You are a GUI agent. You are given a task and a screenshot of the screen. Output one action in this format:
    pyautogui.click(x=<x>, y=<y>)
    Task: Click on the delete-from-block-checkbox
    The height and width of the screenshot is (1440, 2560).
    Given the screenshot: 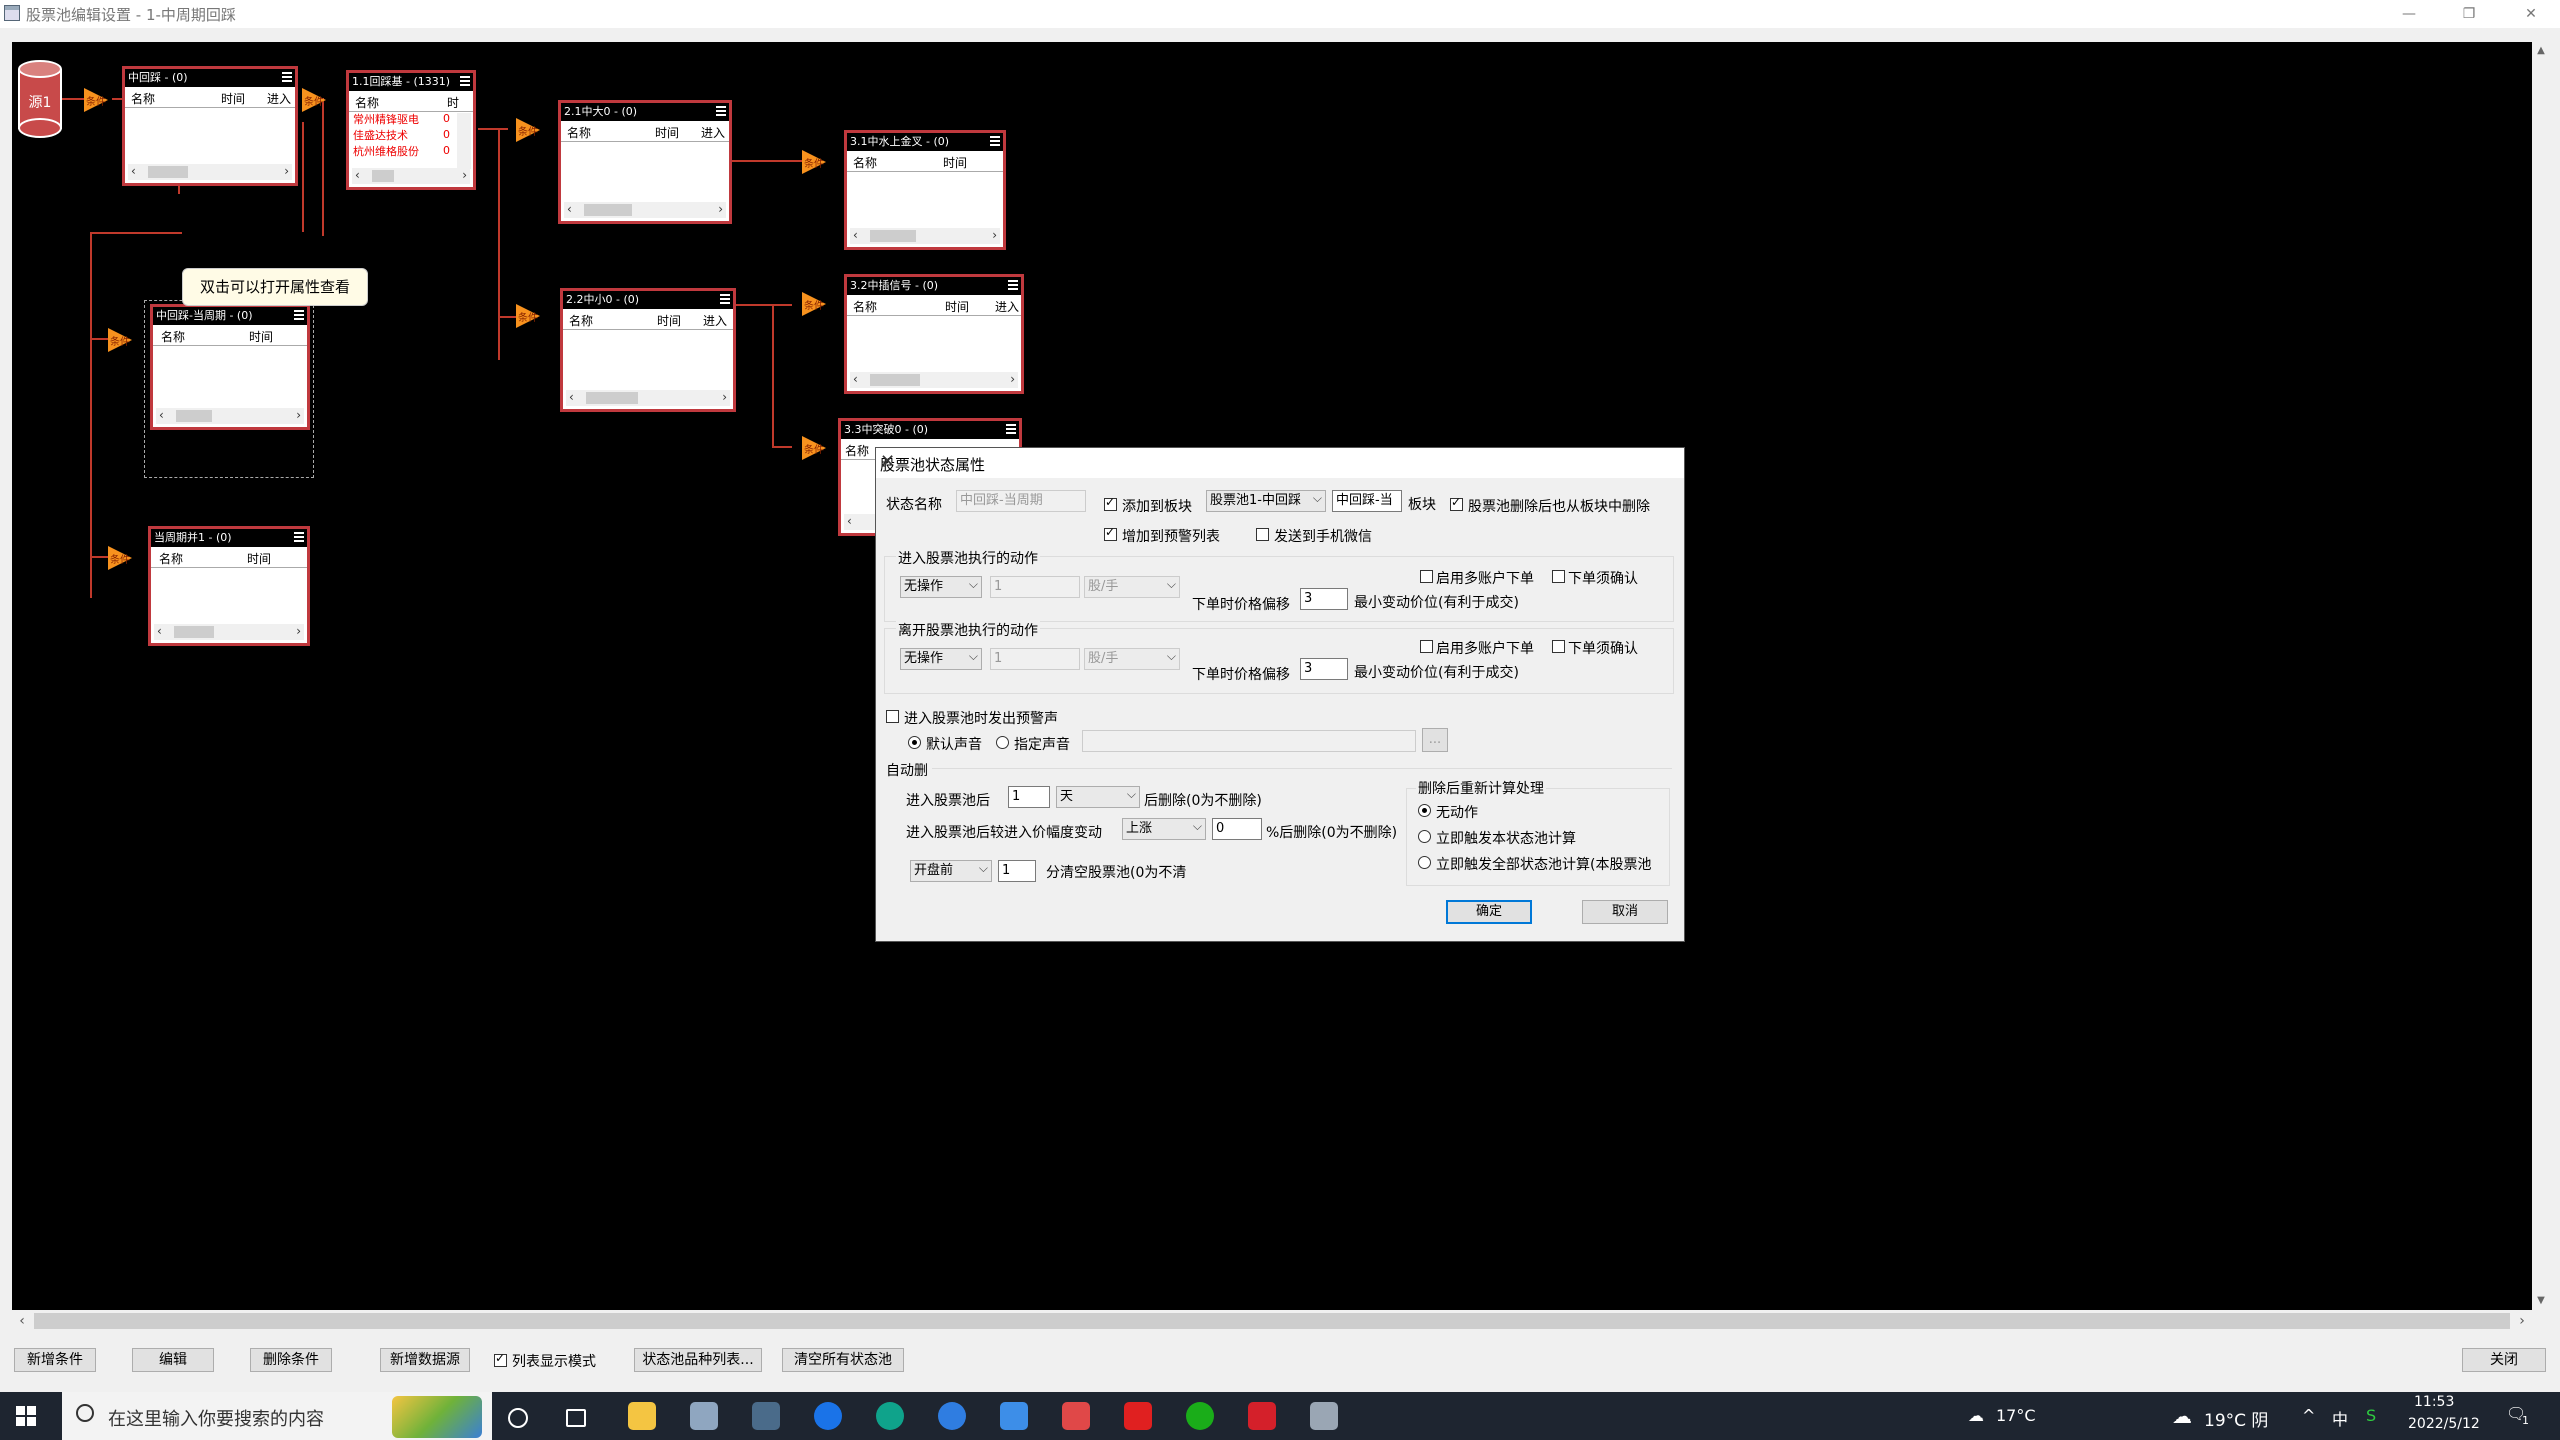 What is the action you would take?
    pyautogui.click(x=1456, y=503)
    